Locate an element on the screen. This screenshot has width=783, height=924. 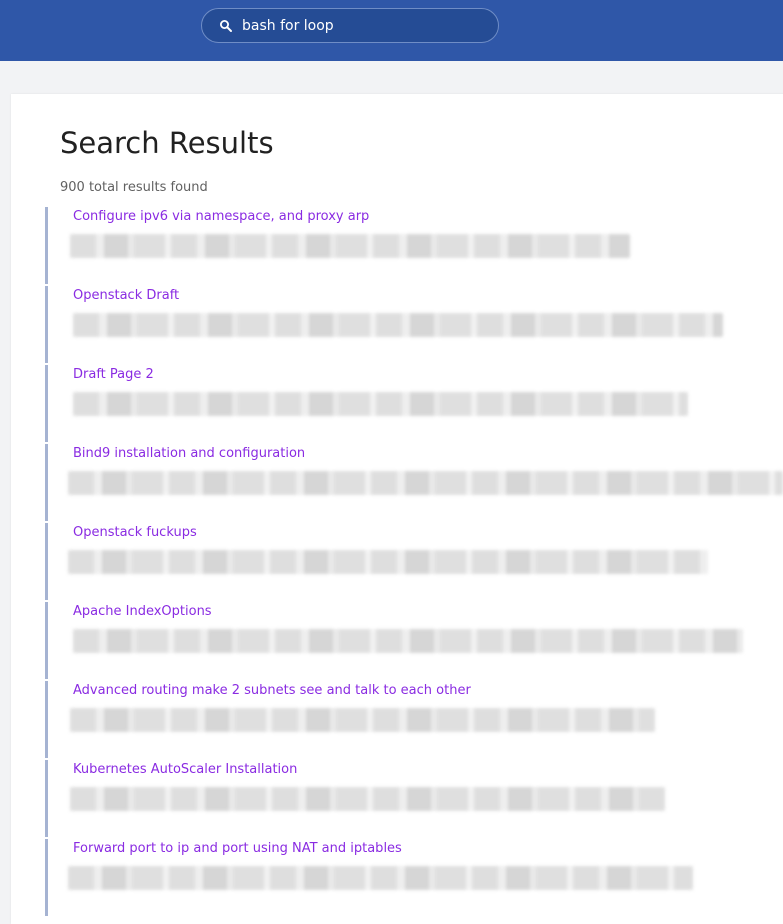
result-item: Openstack Draft is located at coordinates (414, 324).